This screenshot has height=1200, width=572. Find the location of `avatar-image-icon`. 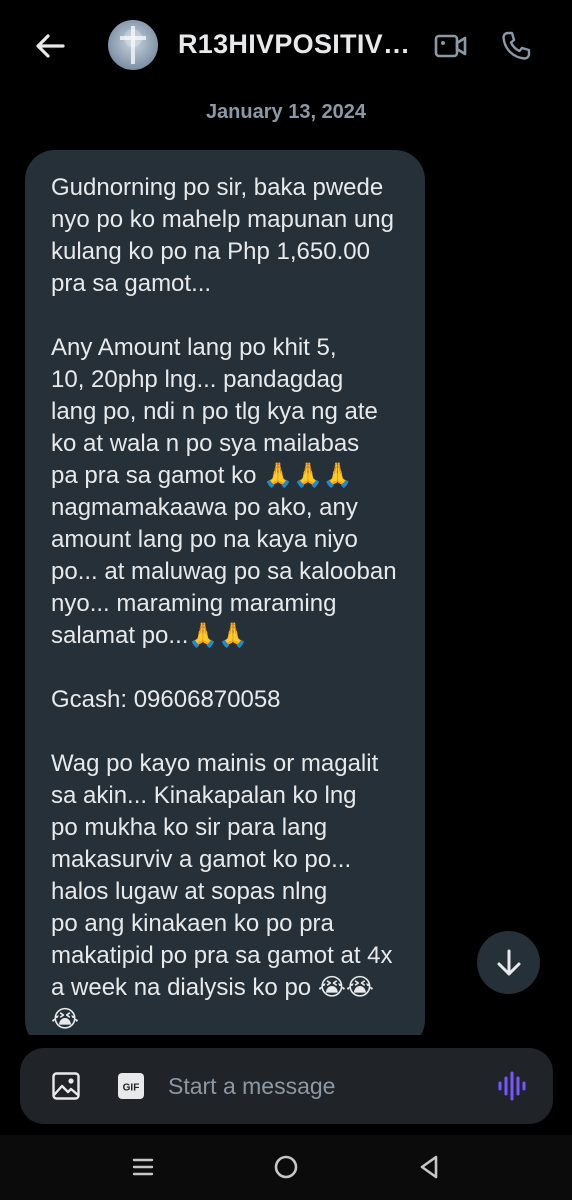

avatar-image-icon is located at coordinates (133, 45).